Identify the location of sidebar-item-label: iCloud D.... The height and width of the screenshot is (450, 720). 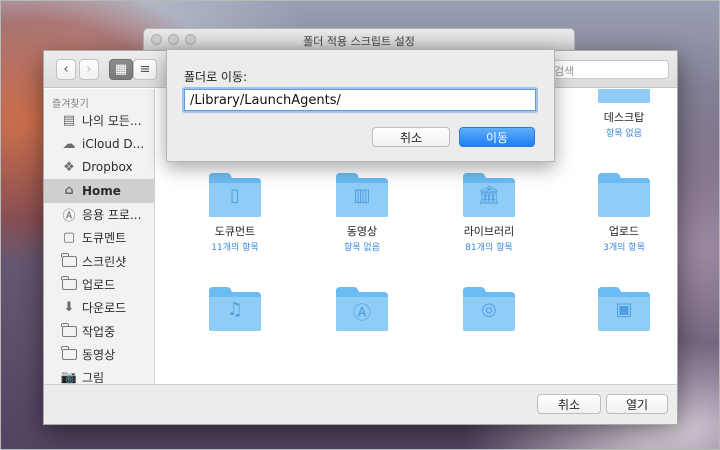
(113, 144).